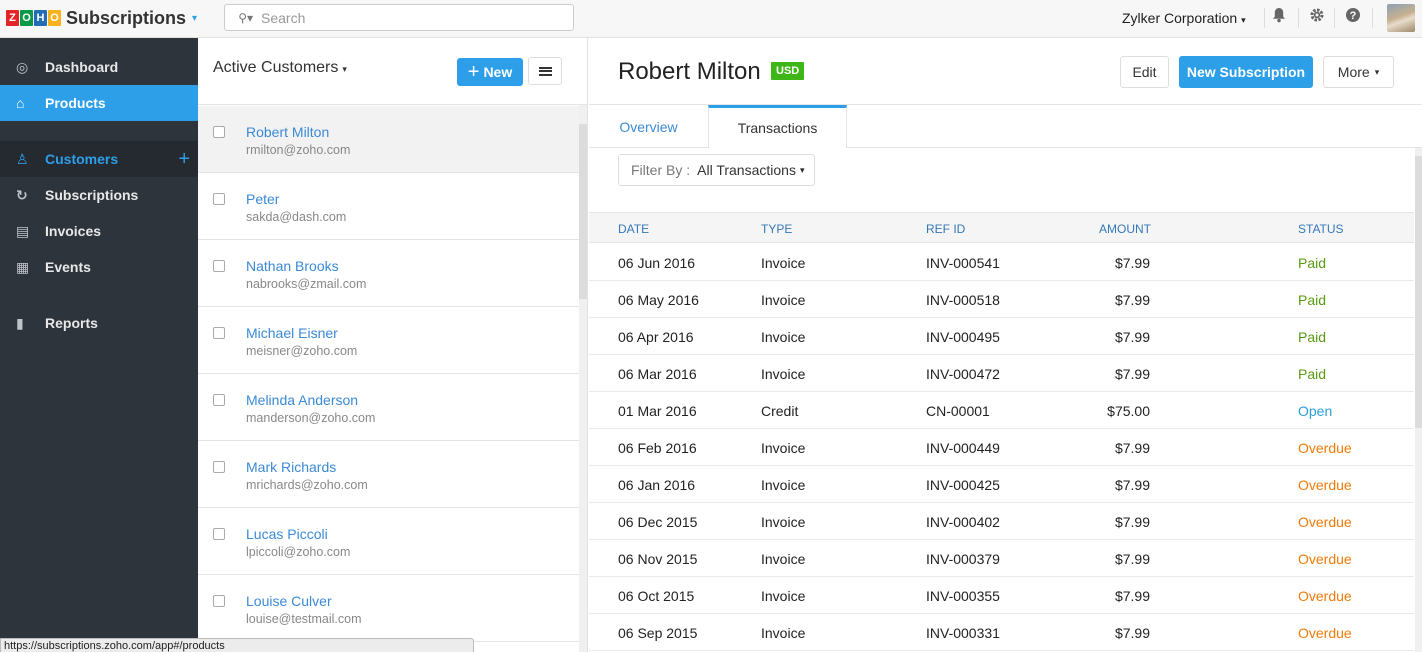 This screenshot has height=653, width=1422. Describe the element at coordinates (287, 132) in the screenshot. I see `customer-name: Robert Milton` at that location.